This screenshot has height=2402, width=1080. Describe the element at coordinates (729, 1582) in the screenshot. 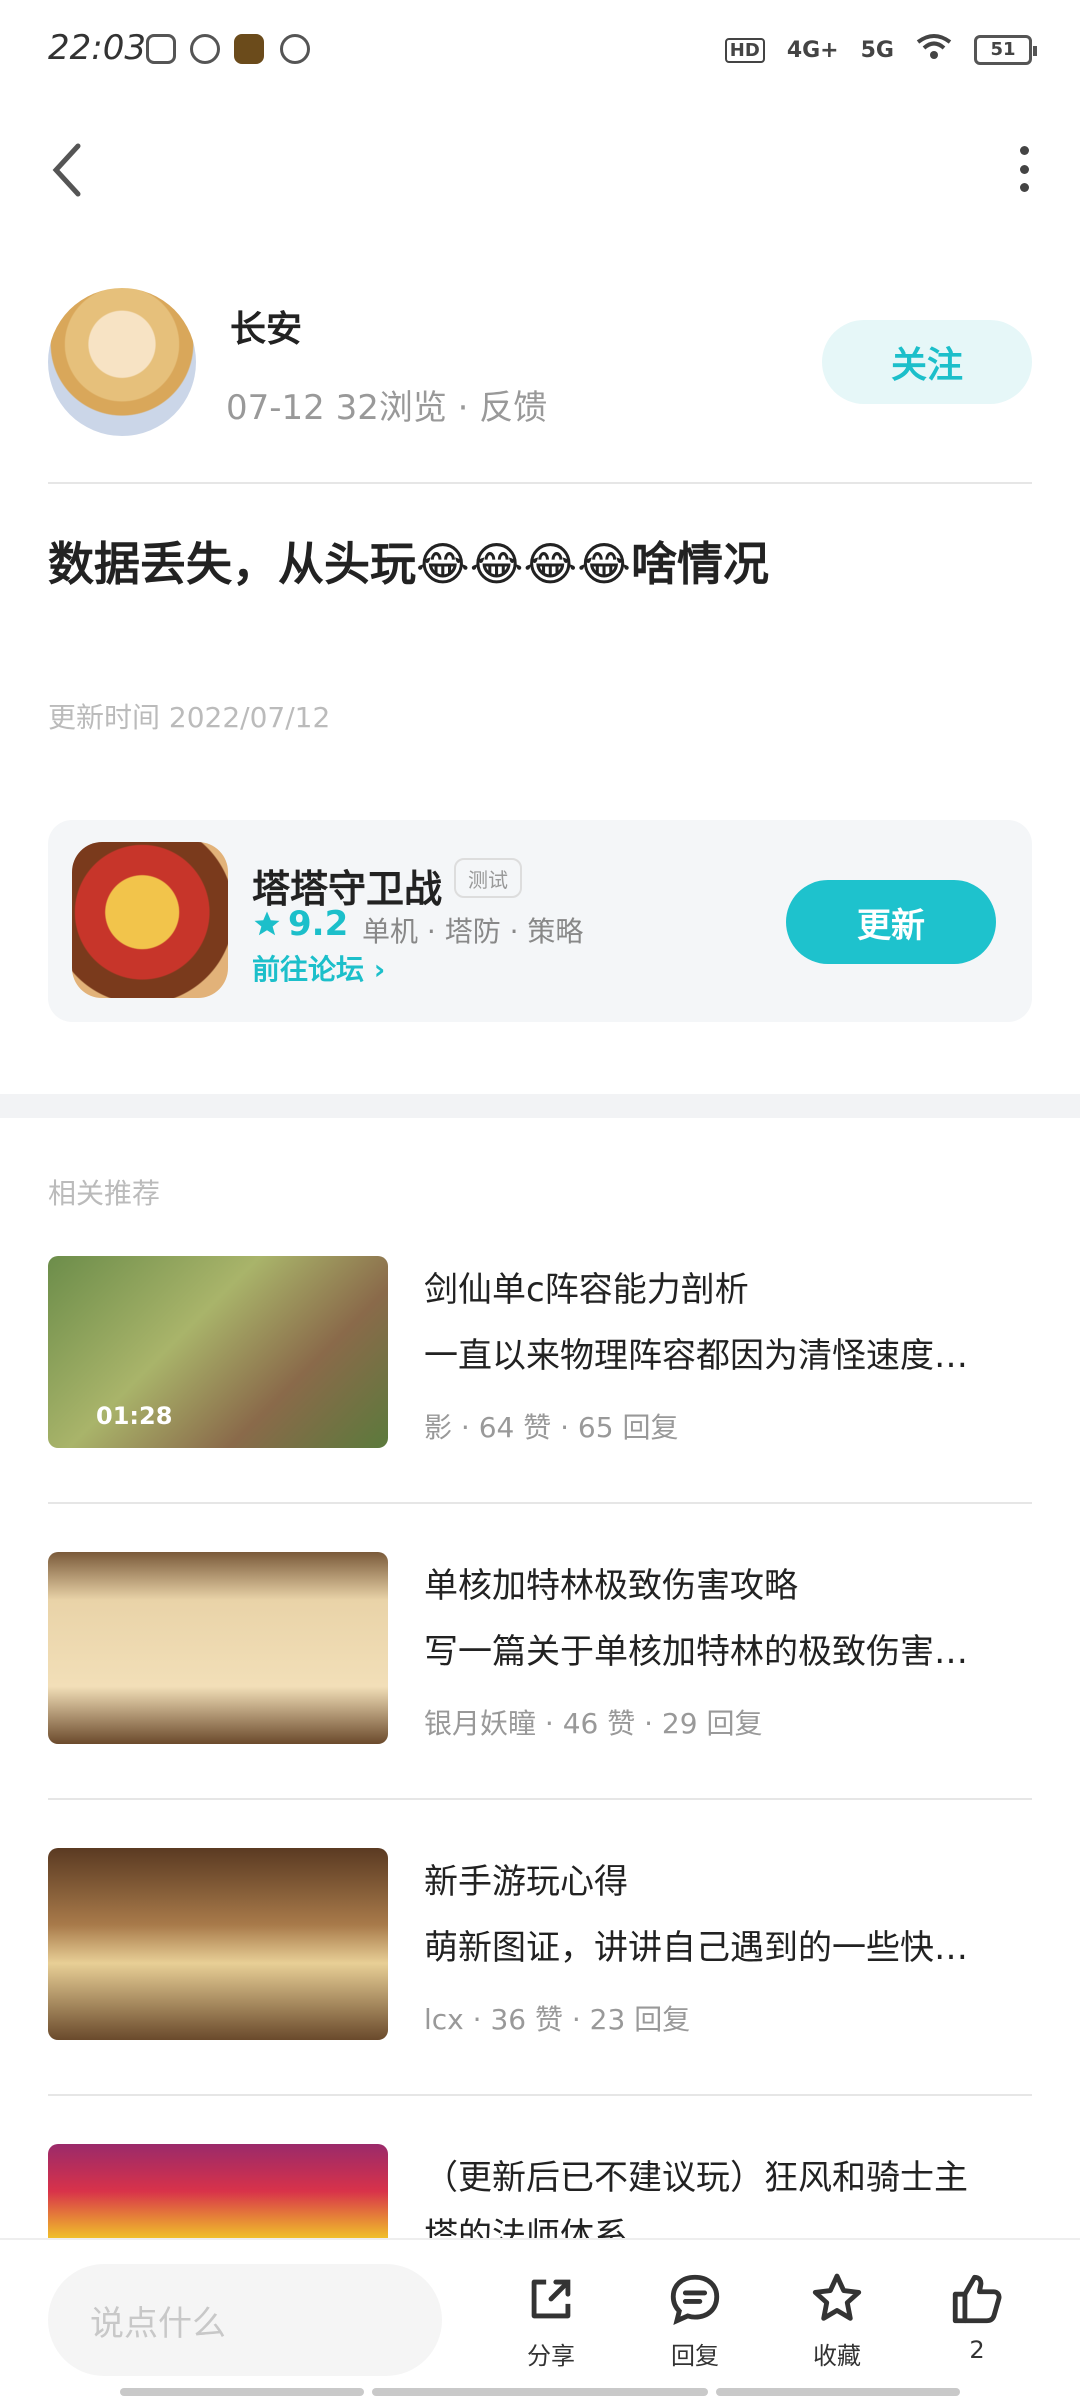

I see `related-item-title: 单核加特林极致伤害攻略` at that location.